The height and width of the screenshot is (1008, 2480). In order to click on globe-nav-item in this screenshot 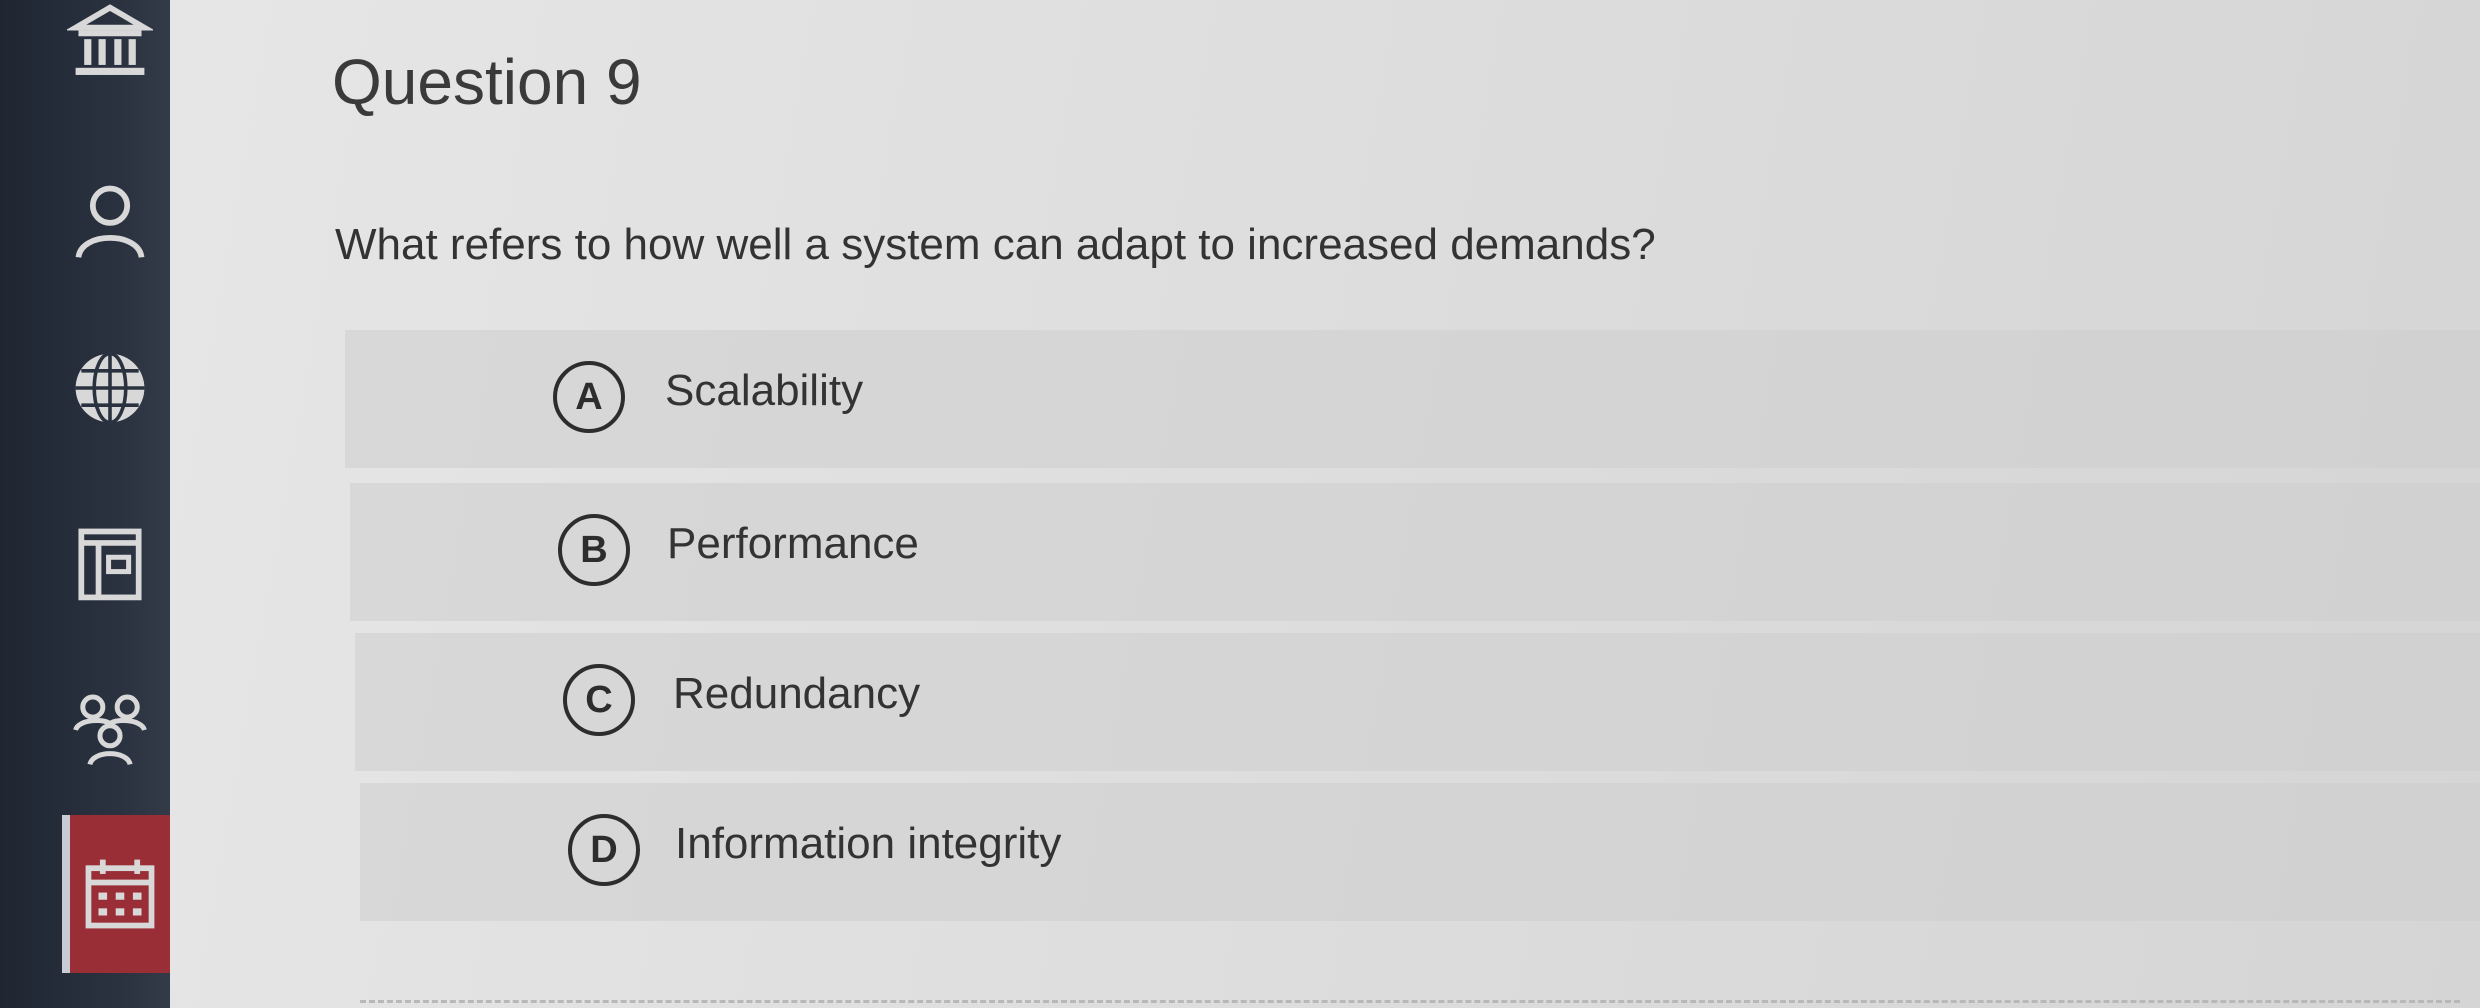, I will do `click(110, 388)`.